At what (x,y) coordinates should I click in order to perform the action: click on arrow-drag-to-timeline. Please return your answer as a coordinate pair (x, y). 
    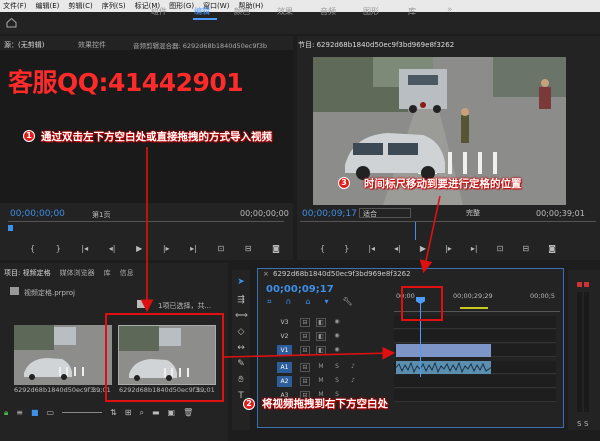
    Looking at the image, I should click on (309, 353).